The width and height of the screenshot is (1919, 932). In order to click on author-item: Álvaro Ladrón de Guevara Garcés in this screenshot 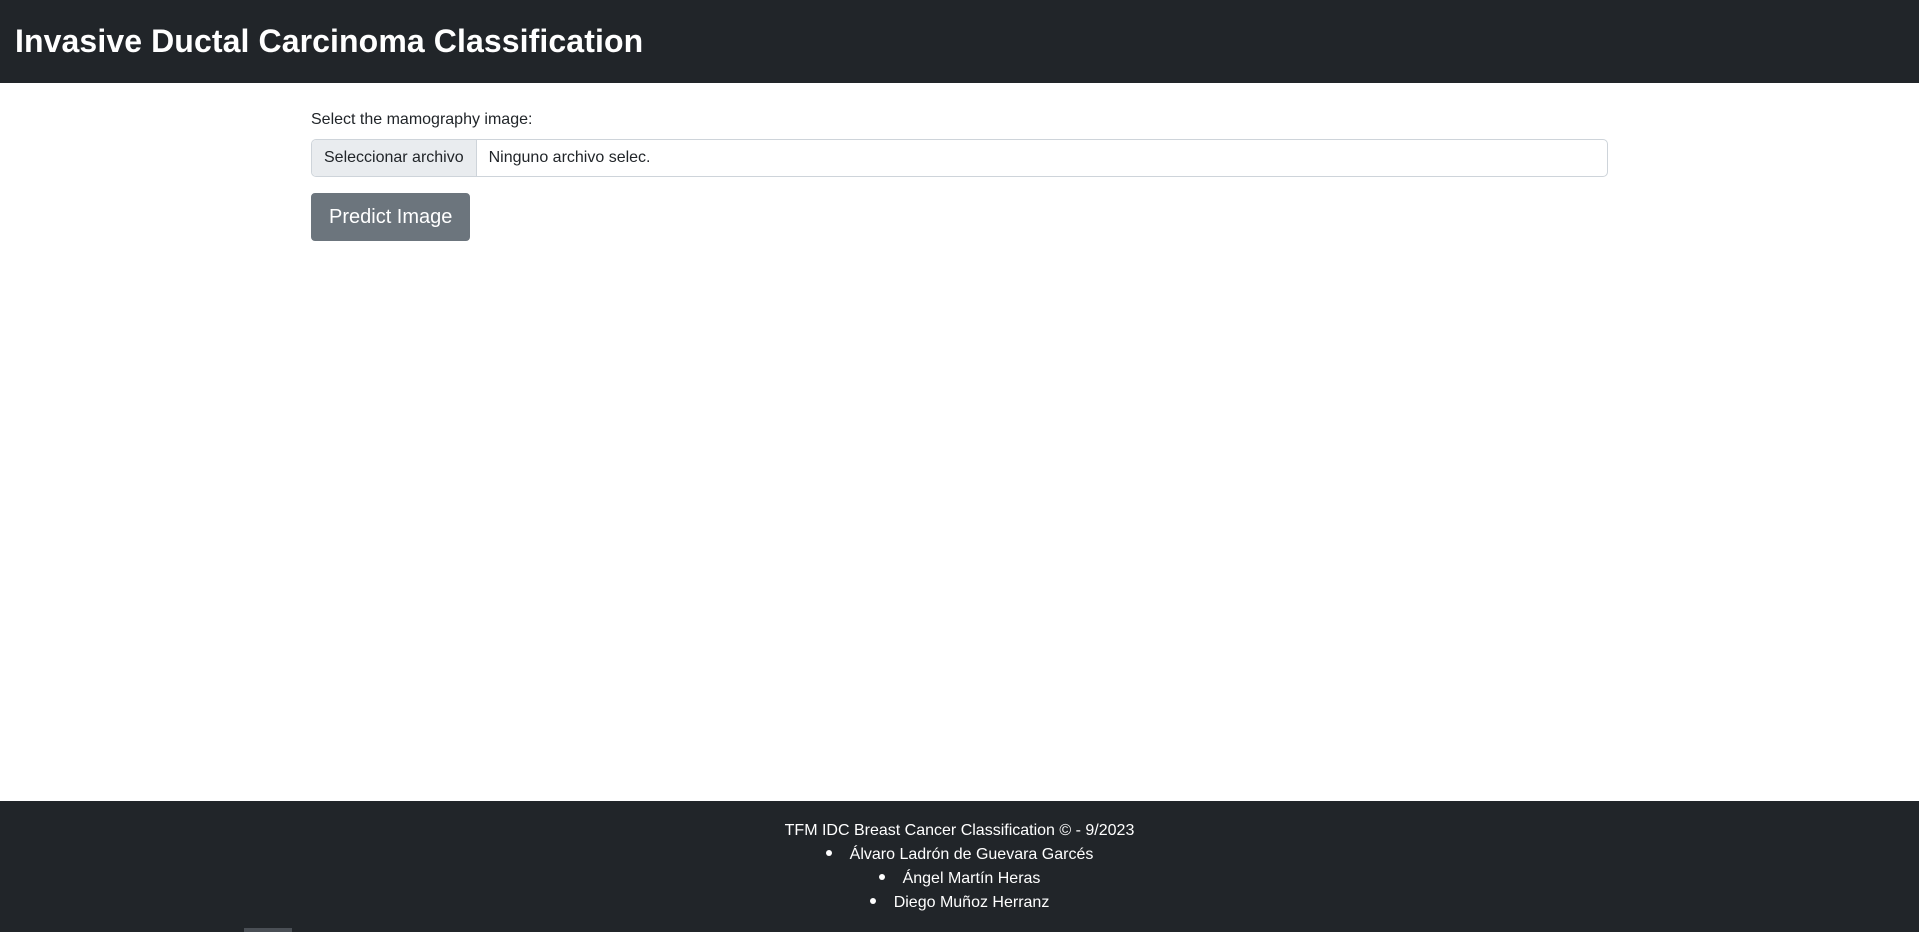, I will do `click(959, 855)`.